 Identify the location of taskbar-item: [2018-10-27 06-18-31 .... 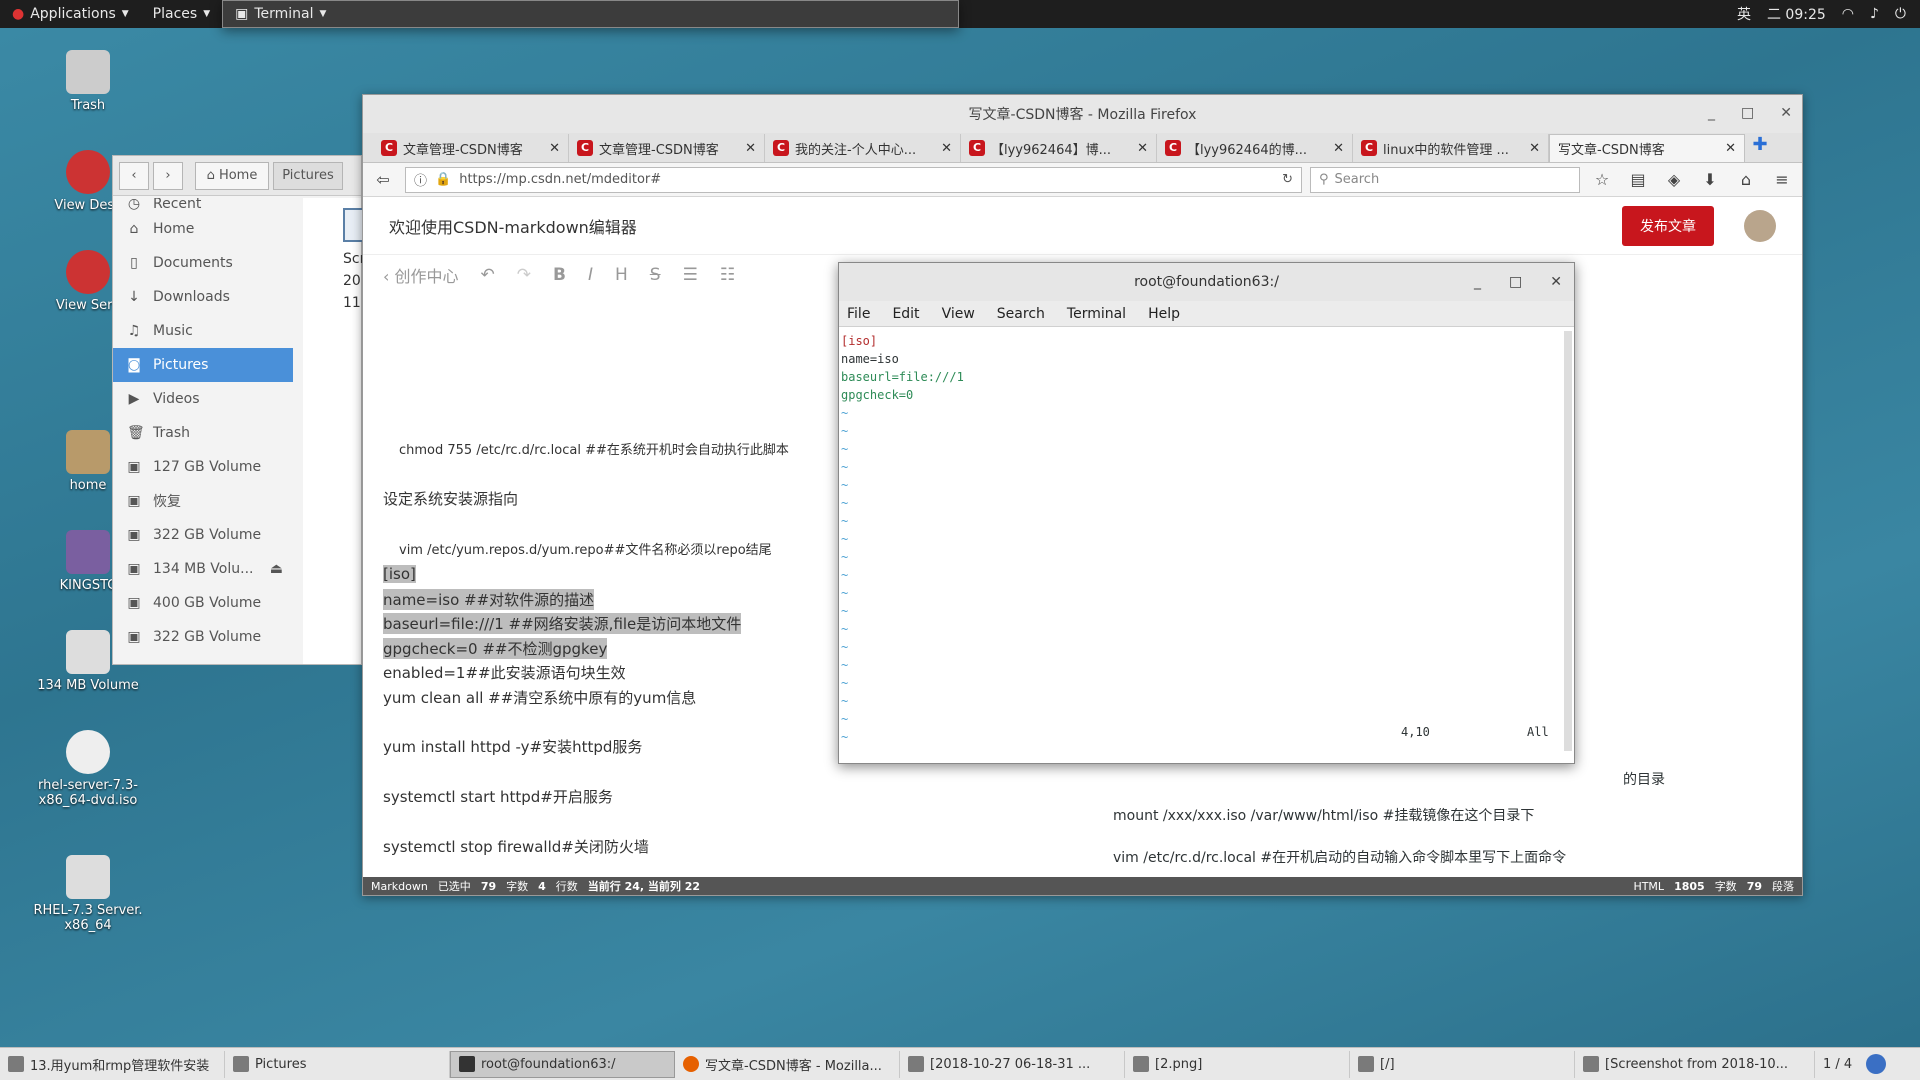
(1012, 1064).